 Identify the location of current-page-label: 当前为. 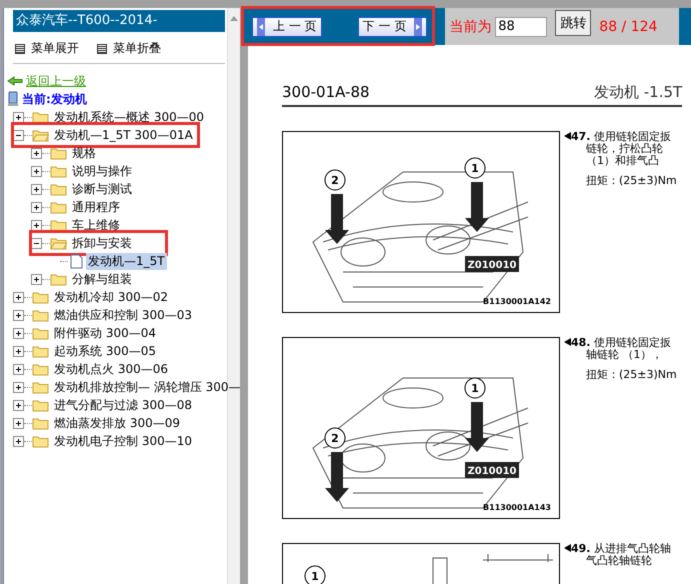
(470, 27).